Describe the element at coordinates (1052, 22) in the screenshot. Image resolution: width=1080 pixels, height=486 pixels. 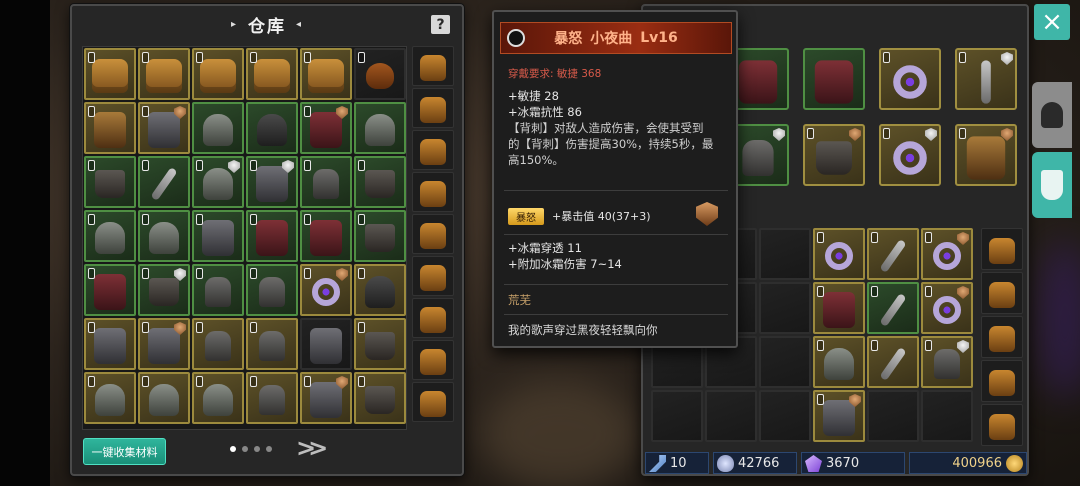
I see `close-button: ×` at that location.